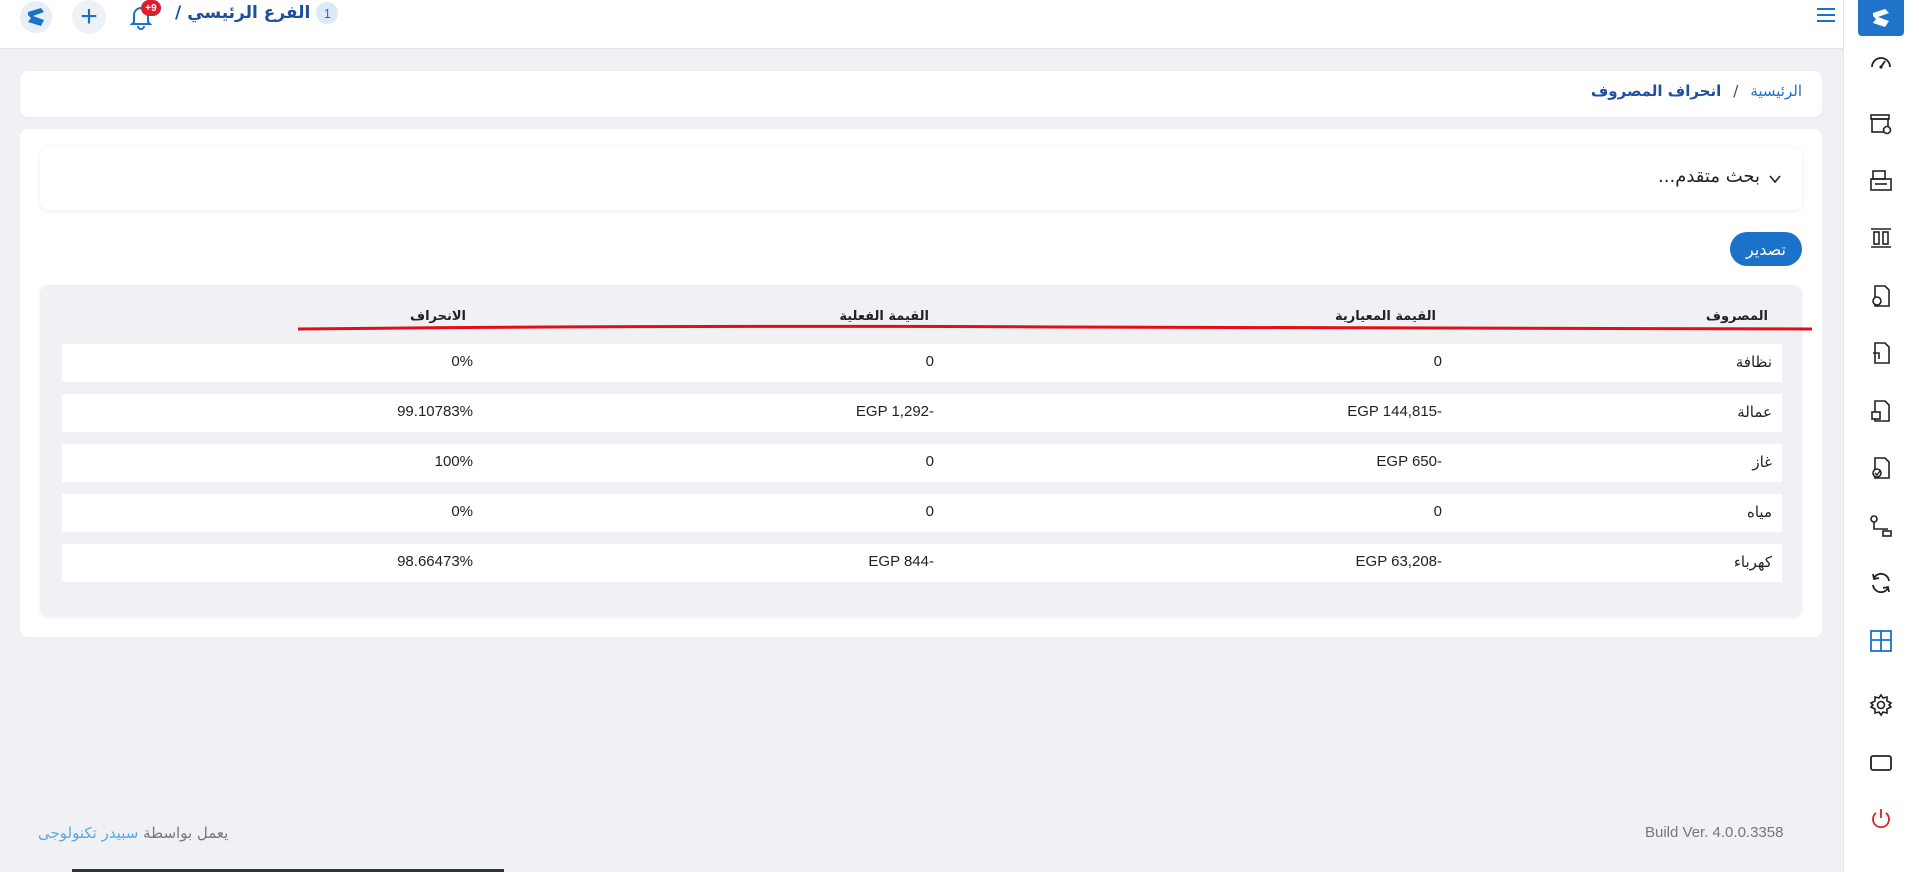 This screenshot has width=1919, height=872. I want to click on cell-deviation: 98.66473%, so click(435, 561).